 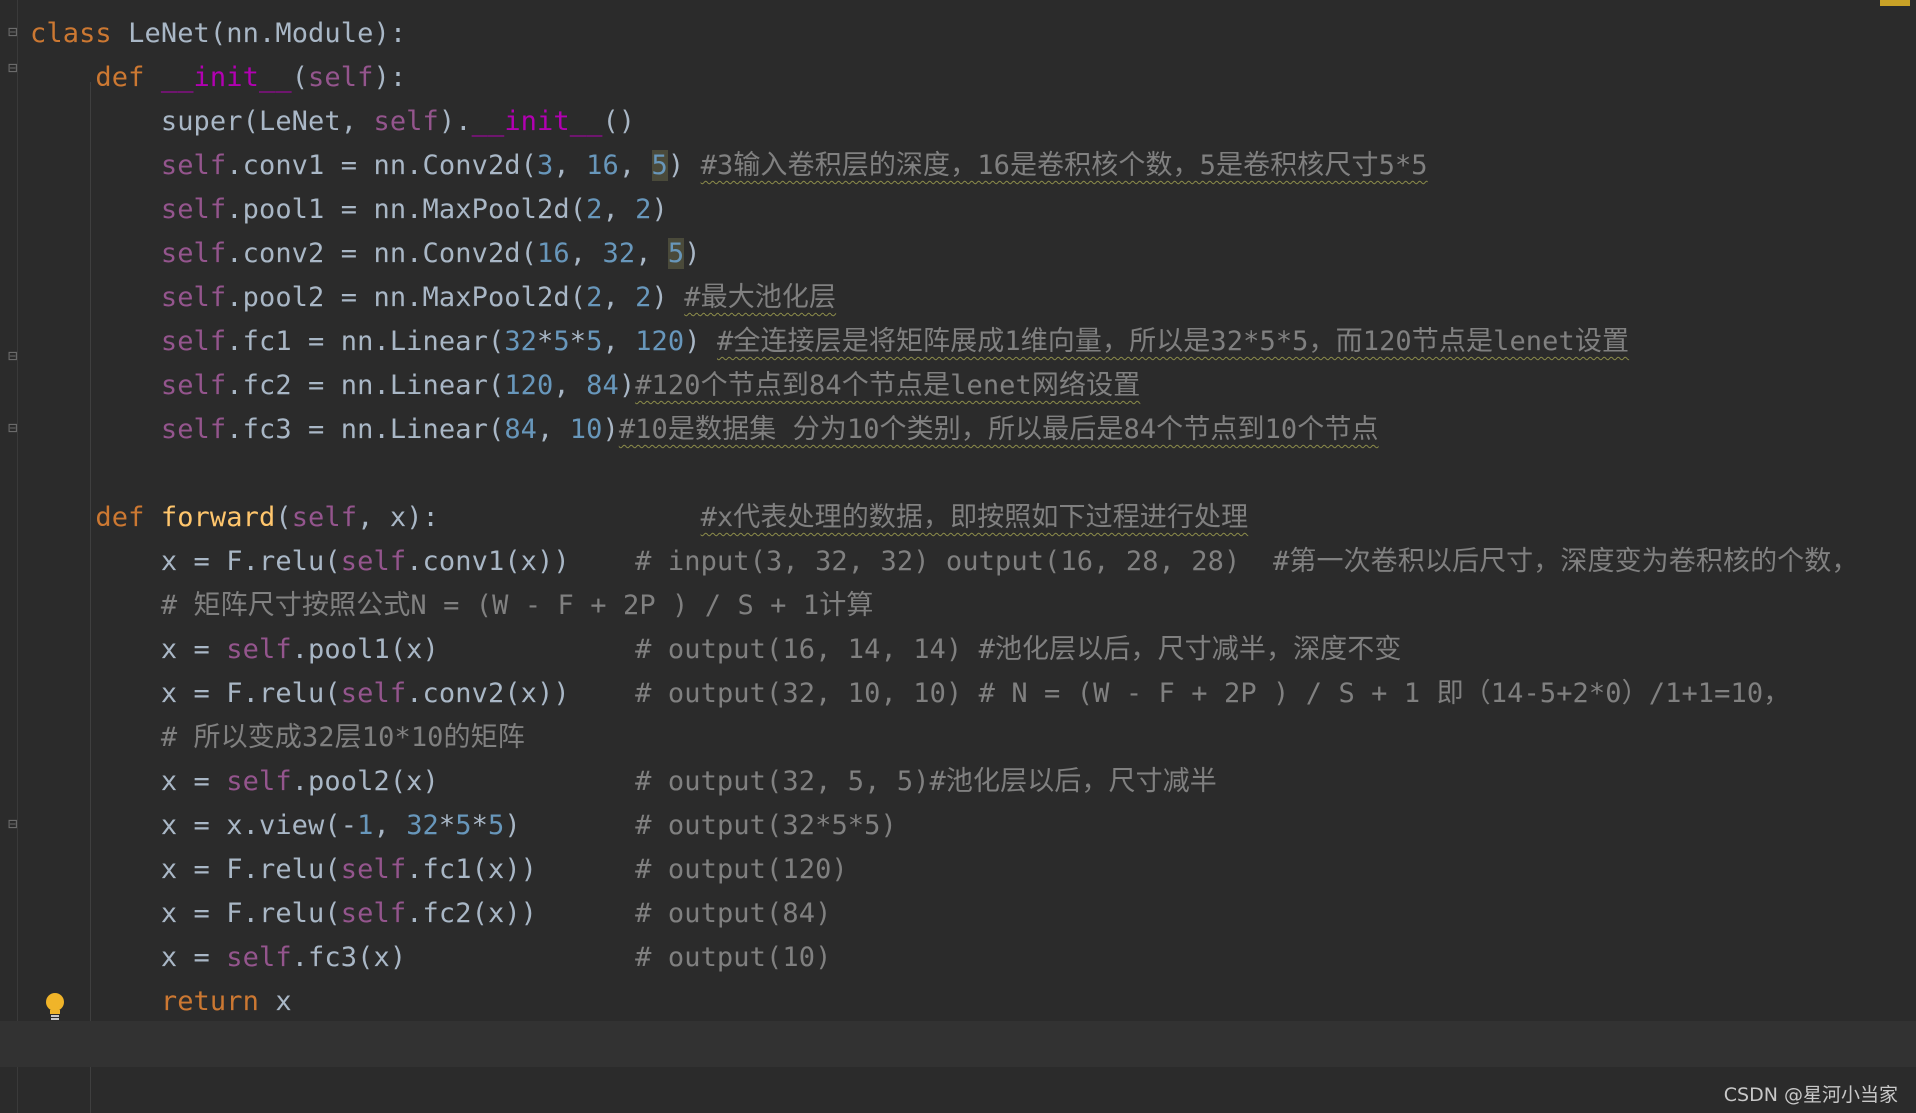 I want to click on code-token: .fc3 = nn.Linear(, so click(x=365, y=429).